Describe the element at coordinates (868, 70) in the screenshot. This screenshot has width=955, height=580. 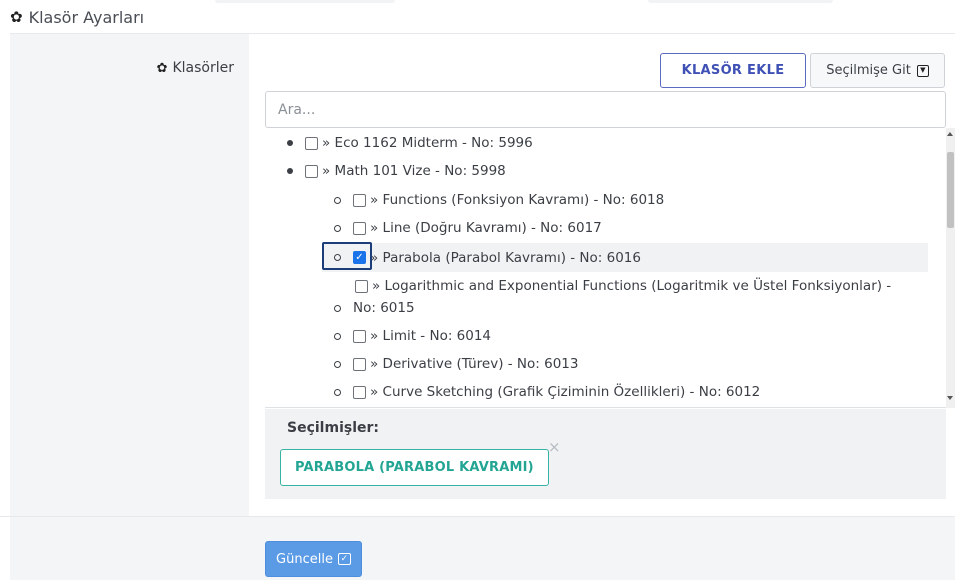
I see `go-to-selected-label: Seçilmişe Git` at that location.